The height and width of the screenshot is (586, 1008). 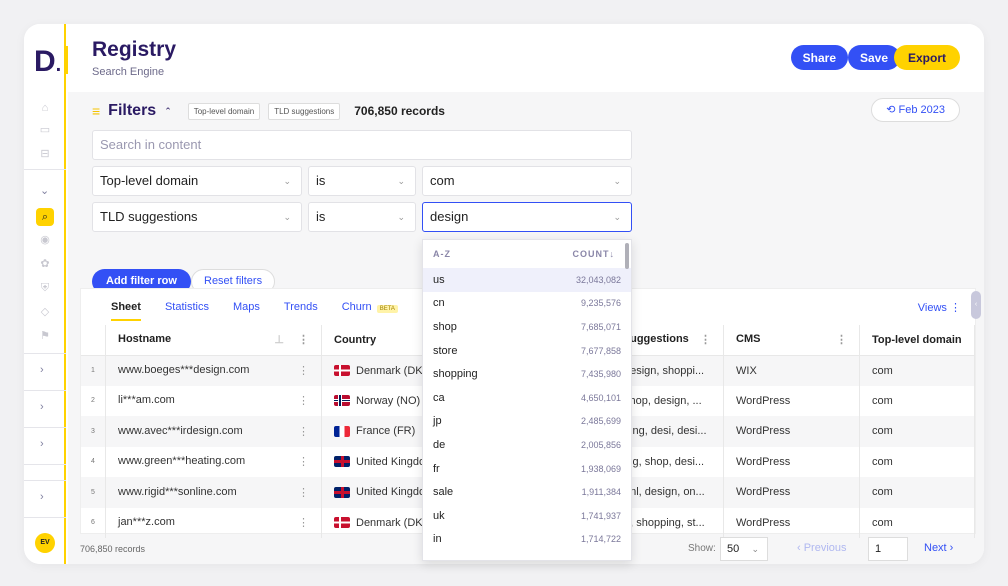 I want to click on page-number-input: 1, so click(x=888, y=549).